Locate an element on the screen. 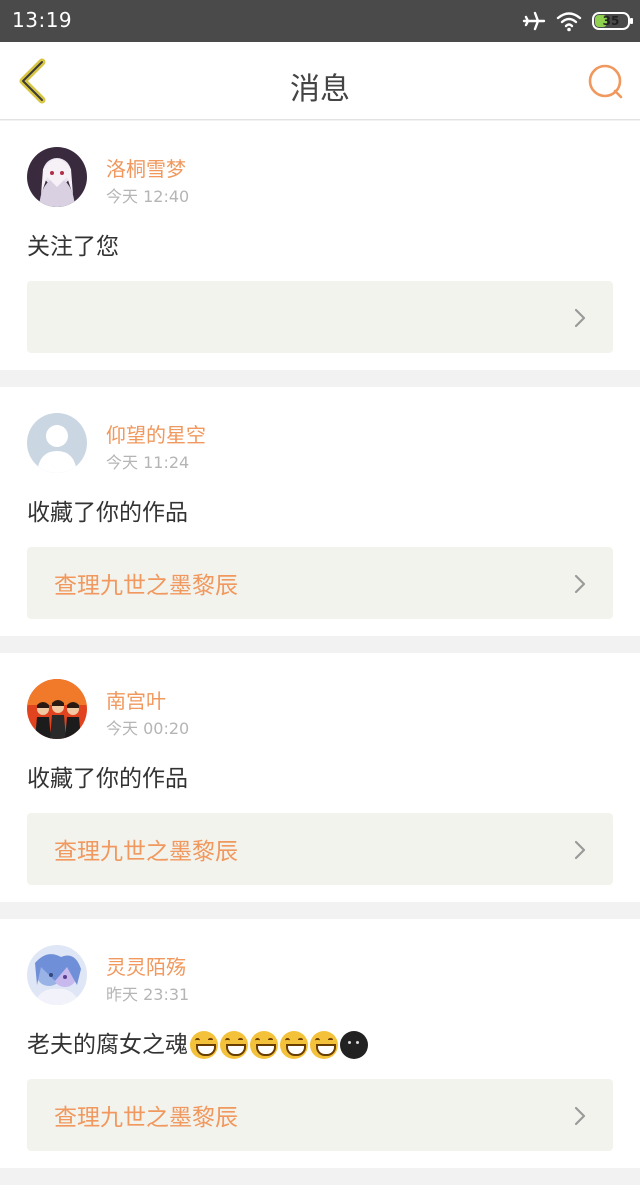 The width and height of the screenshot is (640, 1185). status-icons: 35 is located at coordinates (577, 21).